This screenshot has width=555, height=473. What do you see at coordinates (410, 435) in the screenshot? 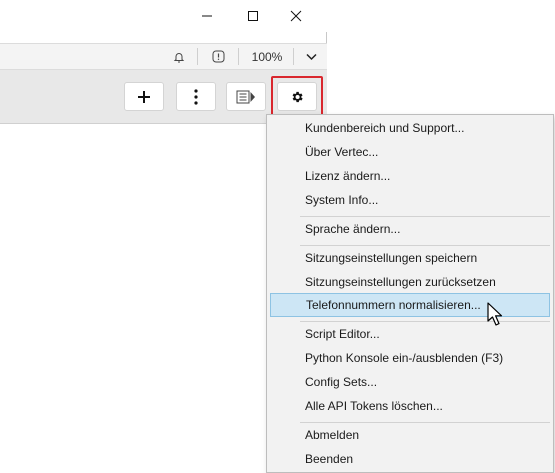
I see `menu-item-abmelden: Abmelden` at bounding box center [410, 435].